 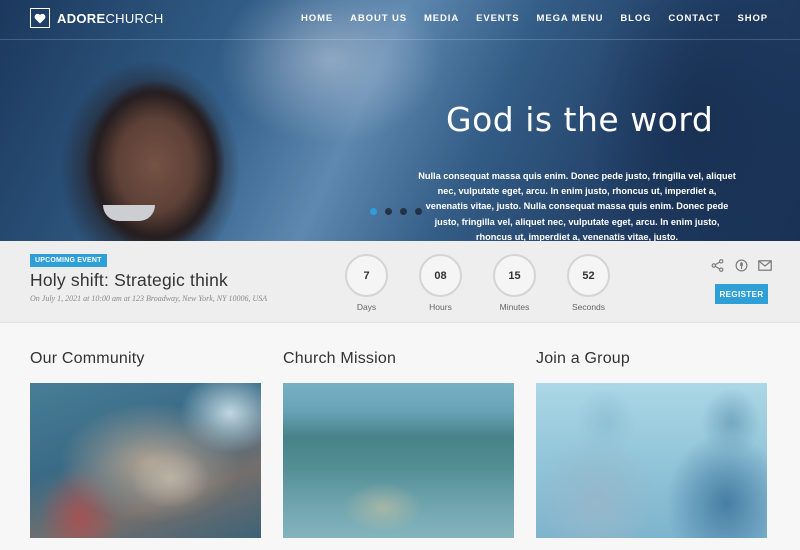 I want to click on card-title: Our Community, so click(x=145, y=366).